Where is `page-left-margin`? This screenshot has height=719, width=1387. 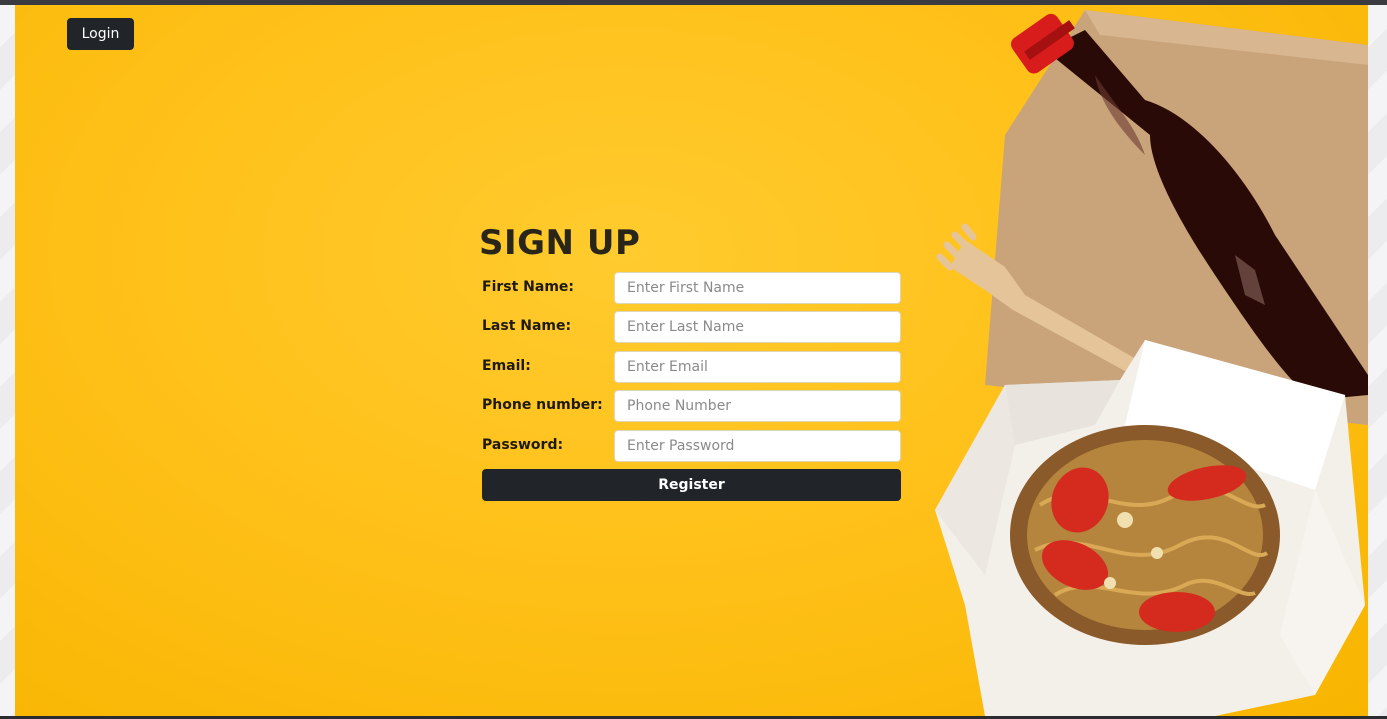
page-left-margin is located at coordinates (7, 360).